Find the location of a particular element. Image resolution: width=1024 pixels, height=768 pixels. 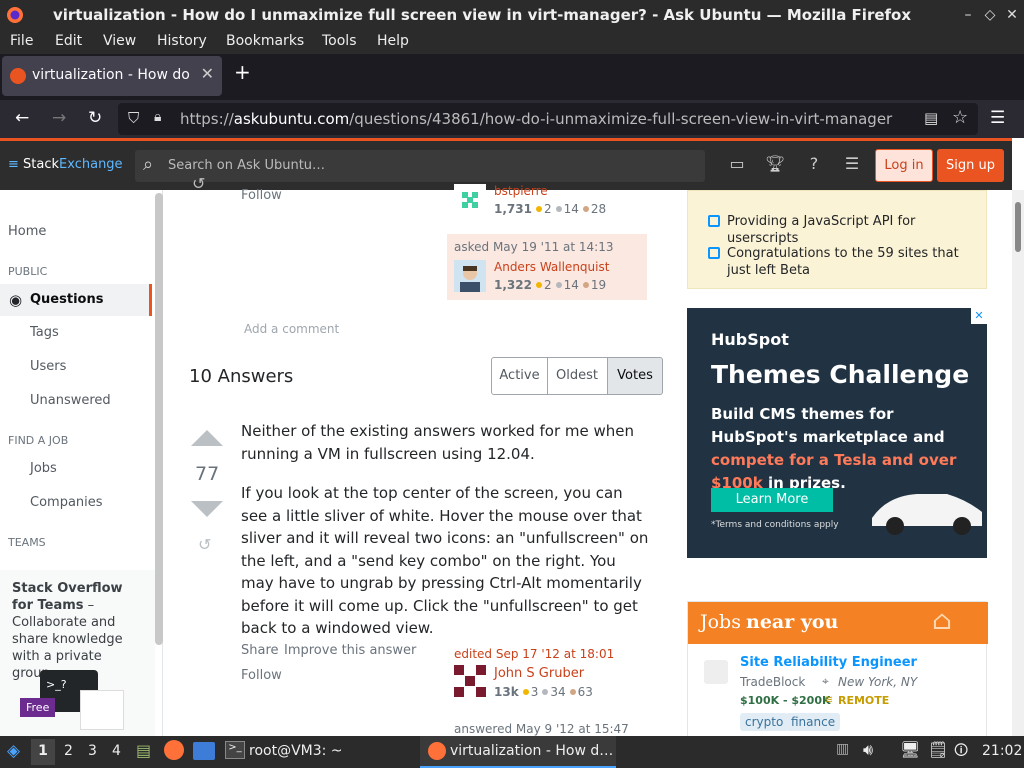

back-icon: ← is located at coordinates (22, 118).